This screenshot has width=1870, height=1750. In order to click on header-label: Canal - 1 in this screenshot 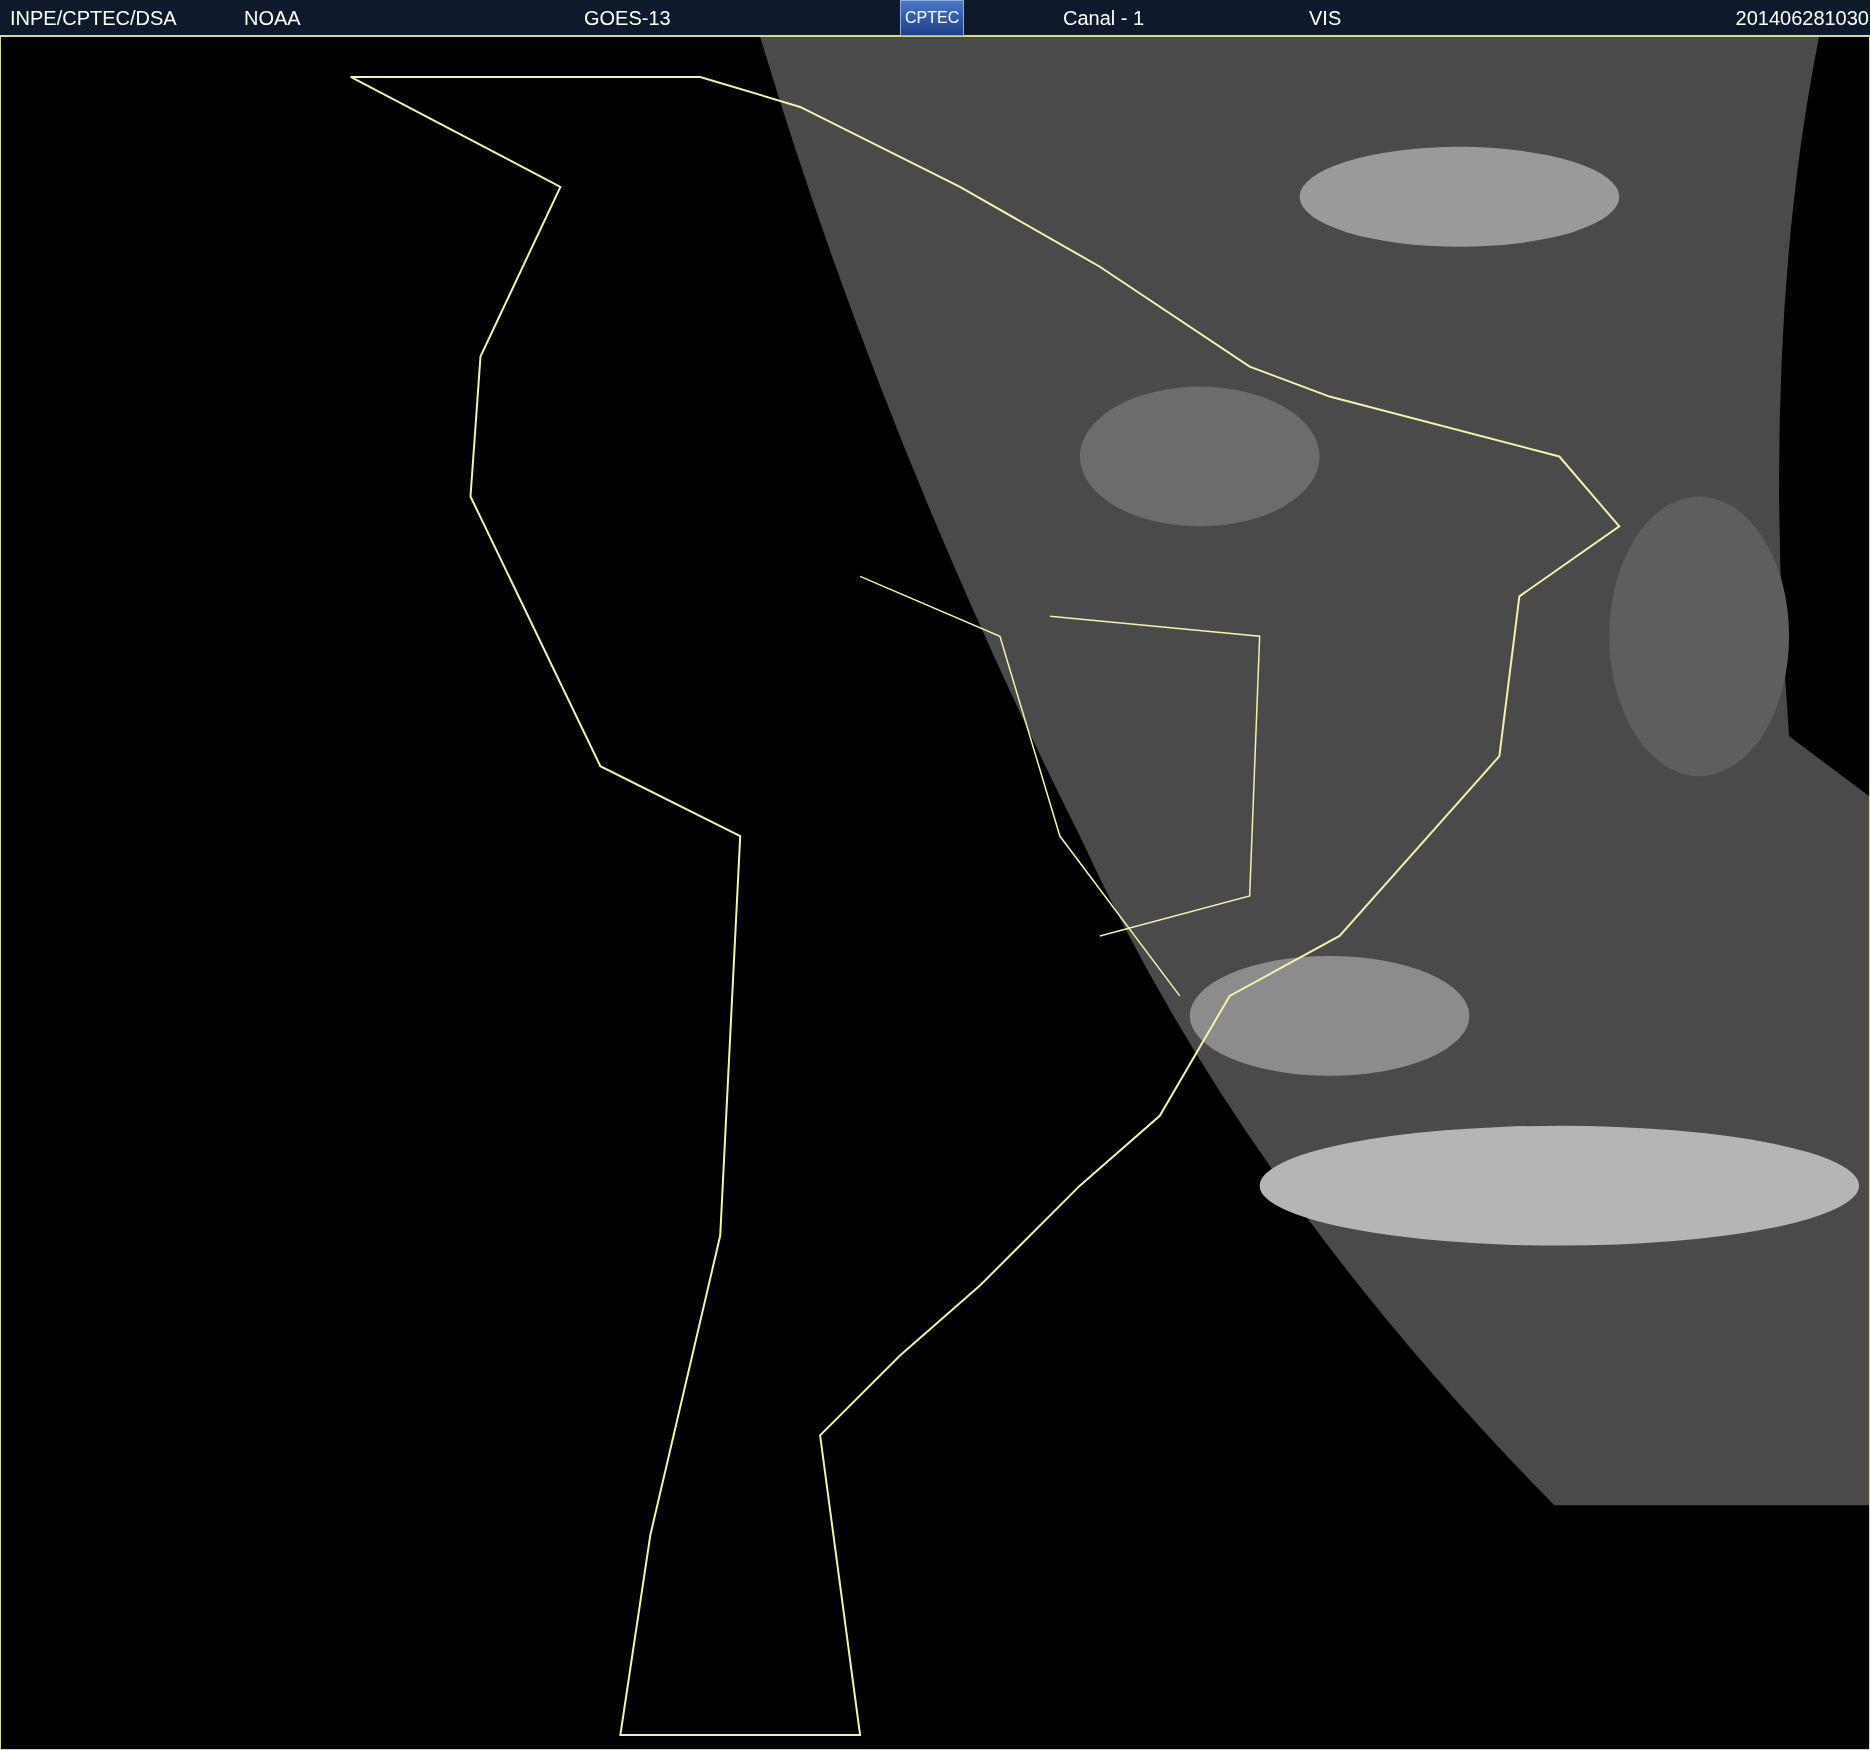, I will do `click(1104, 17)`.